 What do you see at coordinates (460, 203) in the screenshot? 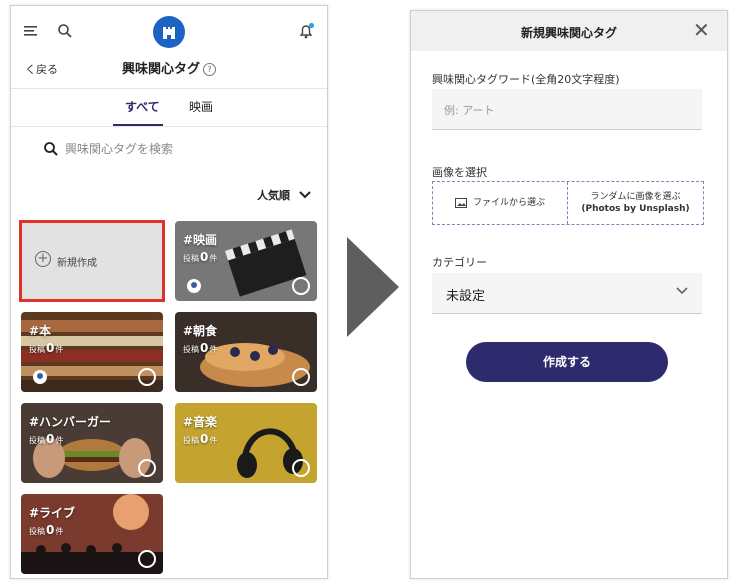
I see `image-icon` at bounding box center [460, 203].